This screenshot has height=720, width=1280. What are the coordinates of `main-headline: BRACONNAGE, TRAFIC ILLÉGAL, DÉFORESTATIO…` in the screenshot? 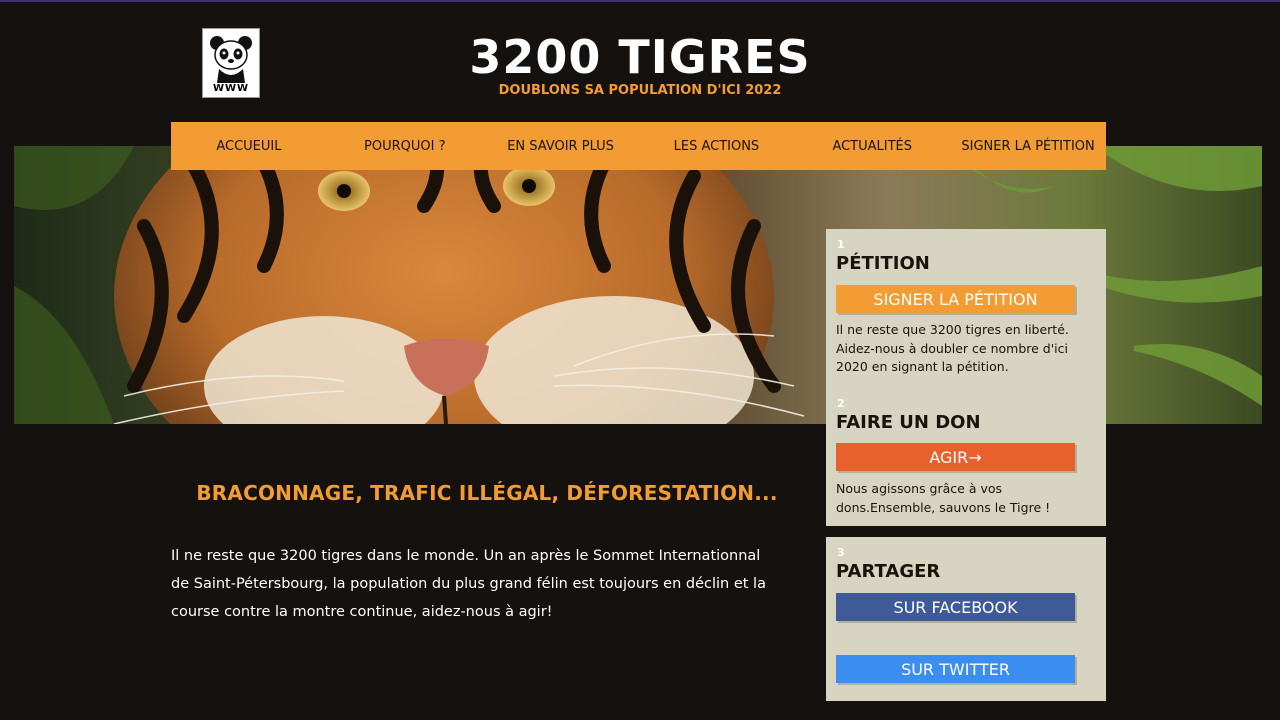 It's located at (487, 493).